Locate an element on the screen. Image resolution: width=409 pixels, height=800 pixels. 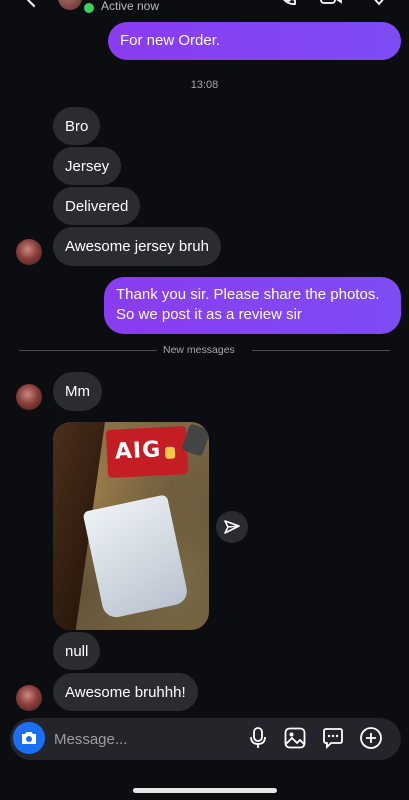
sent-message-line: Thank you sir. Please share the photos. is located at coordinates (248, 294).